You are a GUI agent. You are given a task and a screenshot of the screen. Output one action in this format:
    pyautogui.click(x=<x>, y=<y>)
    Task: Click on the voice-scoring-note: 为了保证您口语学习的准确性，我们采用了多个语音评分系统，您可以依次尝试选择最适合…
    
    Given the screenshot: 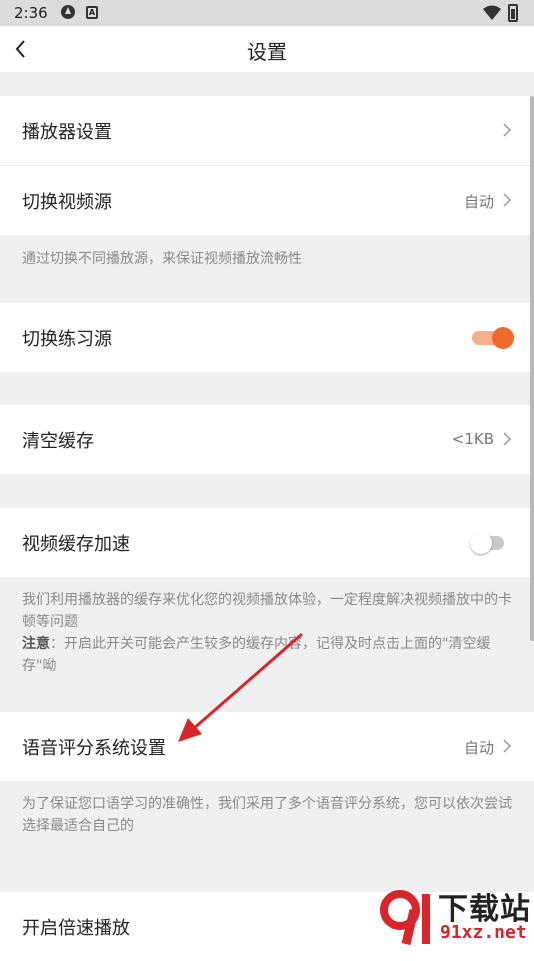 What is the action you would take?
    pyautogui.click(x=267, y=815)
    